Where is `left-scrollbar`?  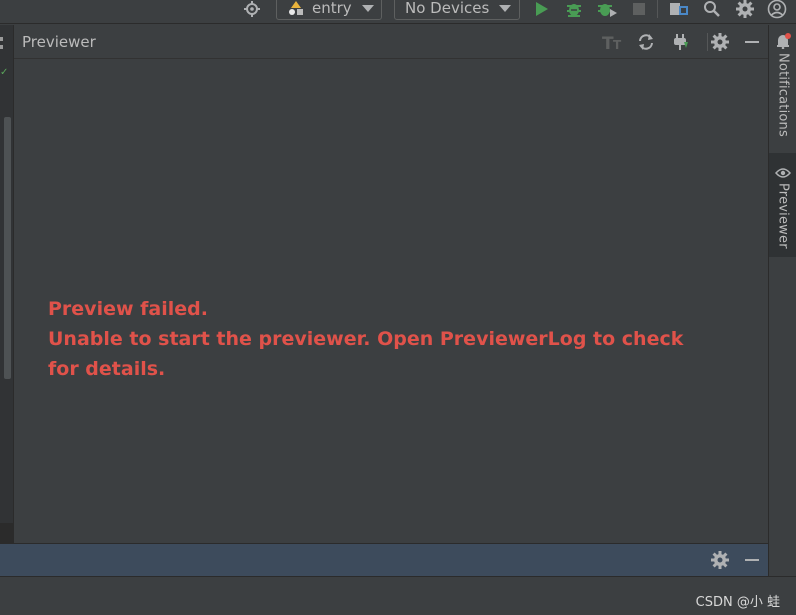
left-scrollbar is located at coordinates (7, 248).